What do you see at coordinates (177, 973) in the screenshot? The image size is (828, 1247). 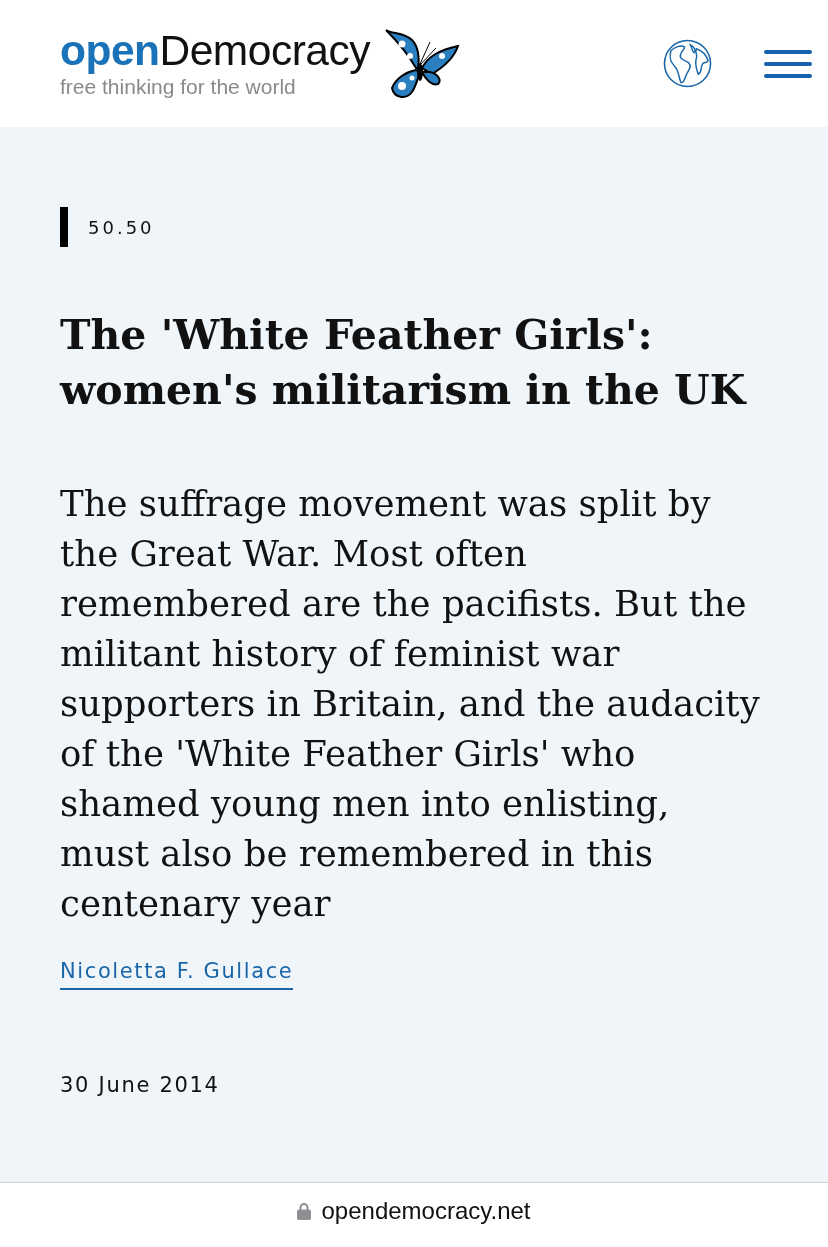 I see `author-link: Nicoletta F. Gullace` at bounding box center [177, 973].